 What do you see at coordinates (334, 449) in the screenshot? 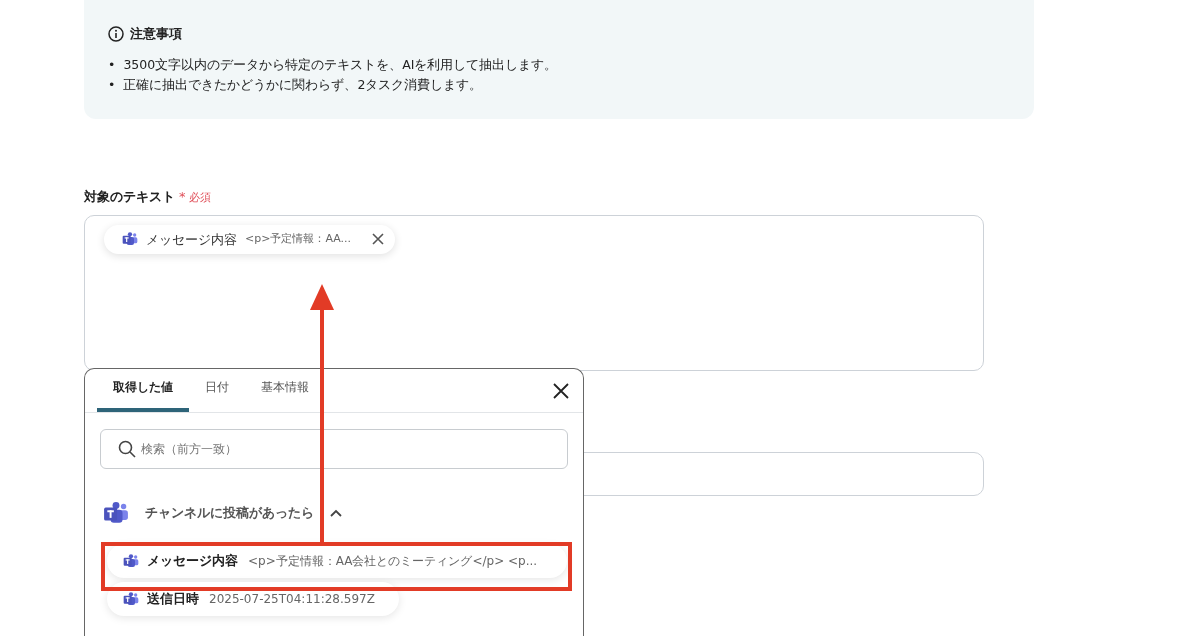
I see `search-field: 検索（前方一致）` at bounding box center [334, 449].